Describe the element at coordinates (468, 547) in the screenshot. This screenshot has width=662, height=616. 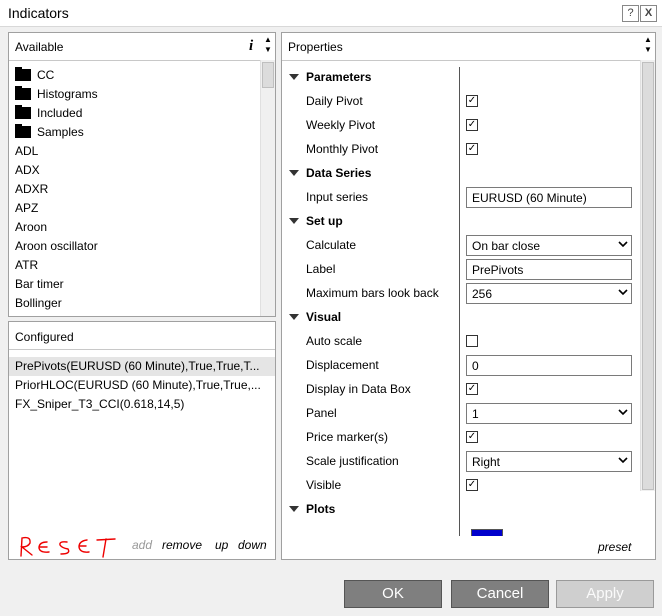
I see `properties-footer: preset` at that location.